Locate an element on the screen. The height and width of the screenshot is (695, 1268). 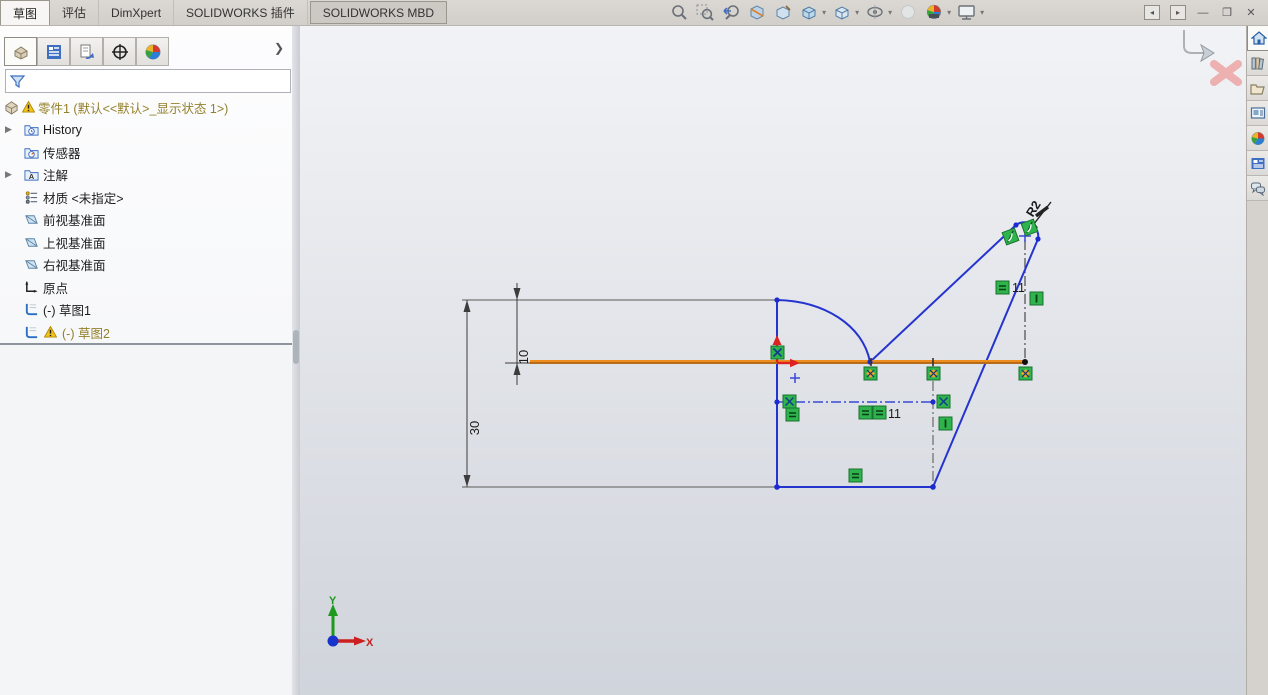
view-orientation-icon is located at coordinates (809, 13).